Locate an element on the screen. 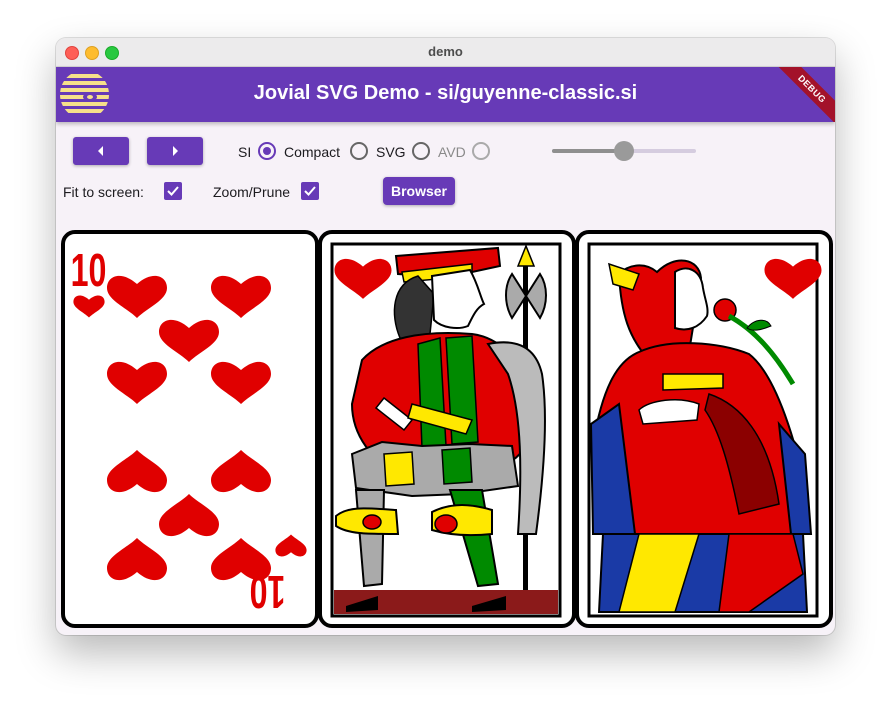 The height and width of the screenshot is (710, 891). format-option-avd-label: AVD is located at coordinates (452, 152).